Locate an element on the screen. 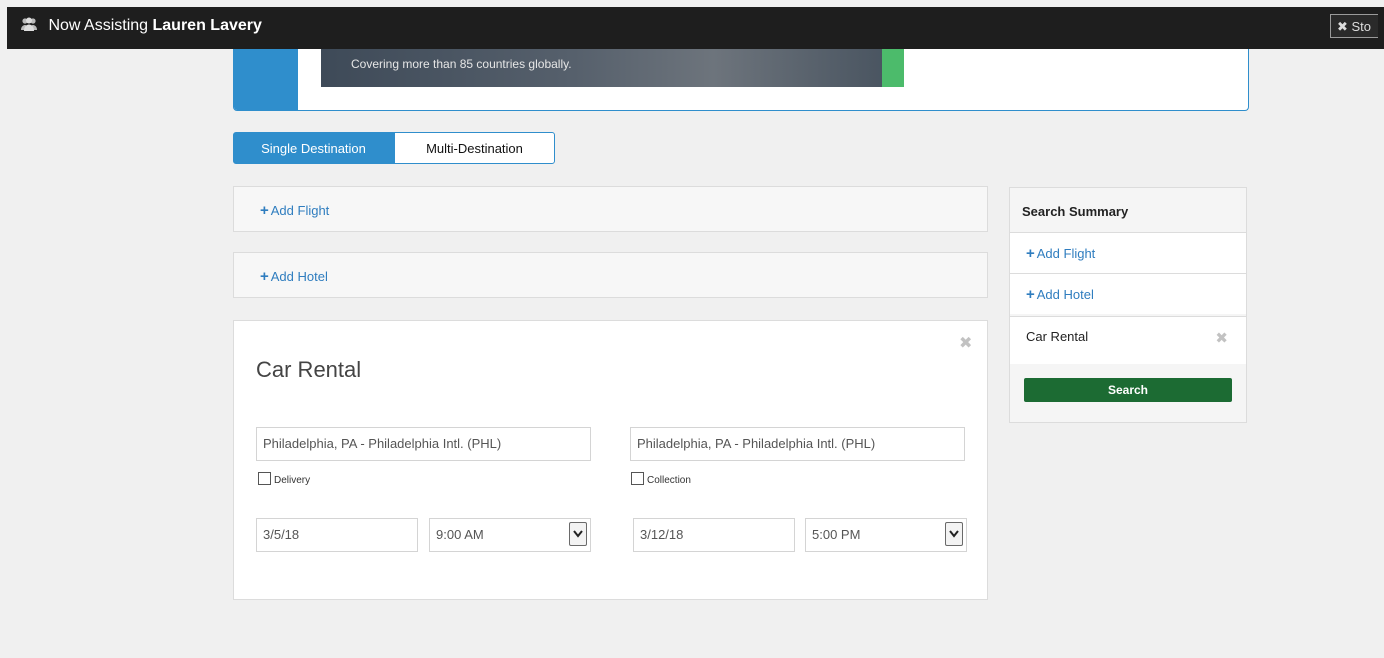  search-summary-title: Search Summary is located at coordinates (1075, 211).